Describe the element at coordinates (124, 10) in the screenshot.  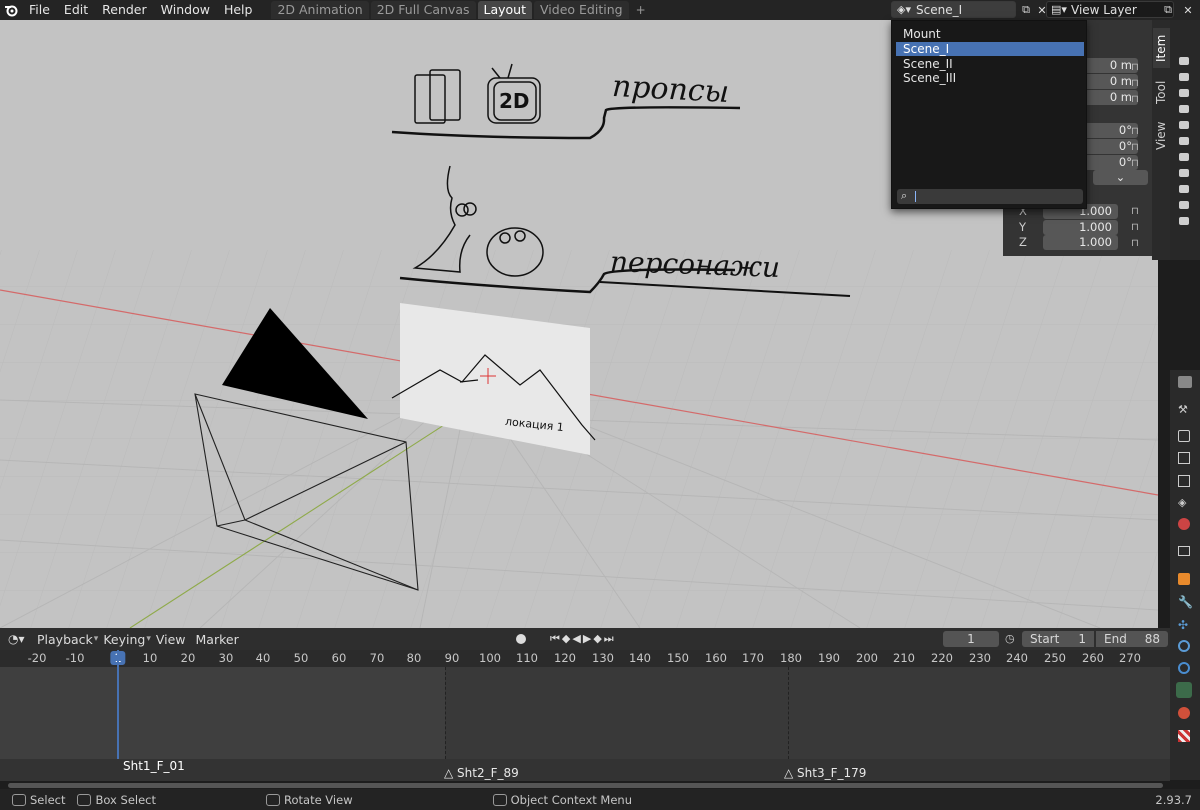
I see `menu-render: Render` at that location.